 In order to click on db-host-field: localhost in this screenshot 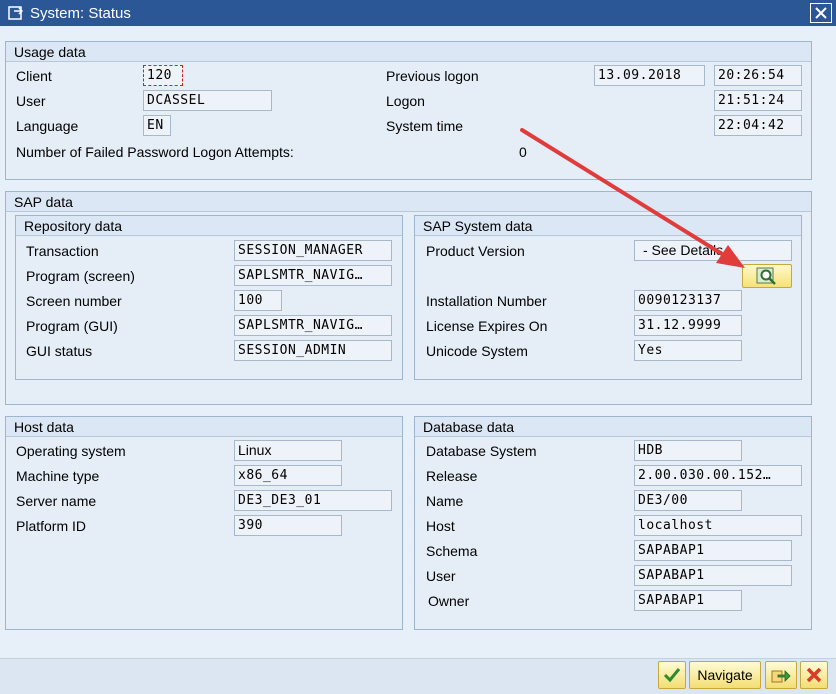, I will do `click(718, 525)`.